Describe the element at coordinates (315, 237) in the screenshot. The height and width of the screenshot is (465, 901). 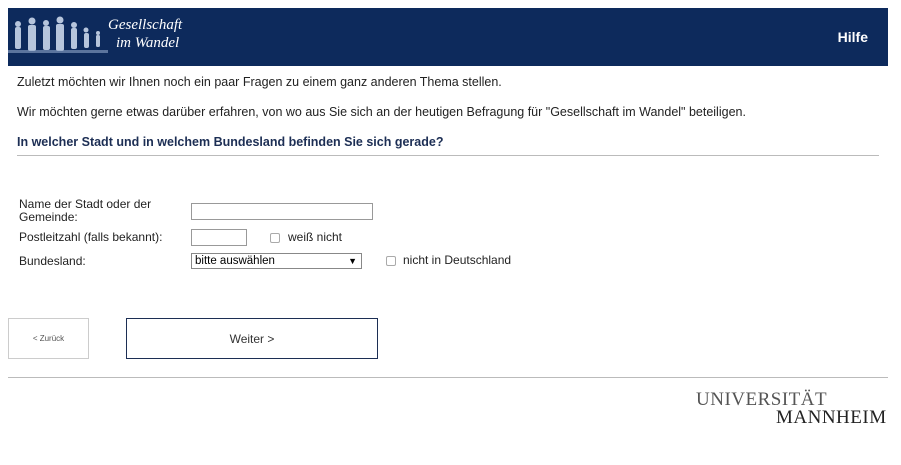
I see `zip-unknown-label: weiß nicht` at that location.